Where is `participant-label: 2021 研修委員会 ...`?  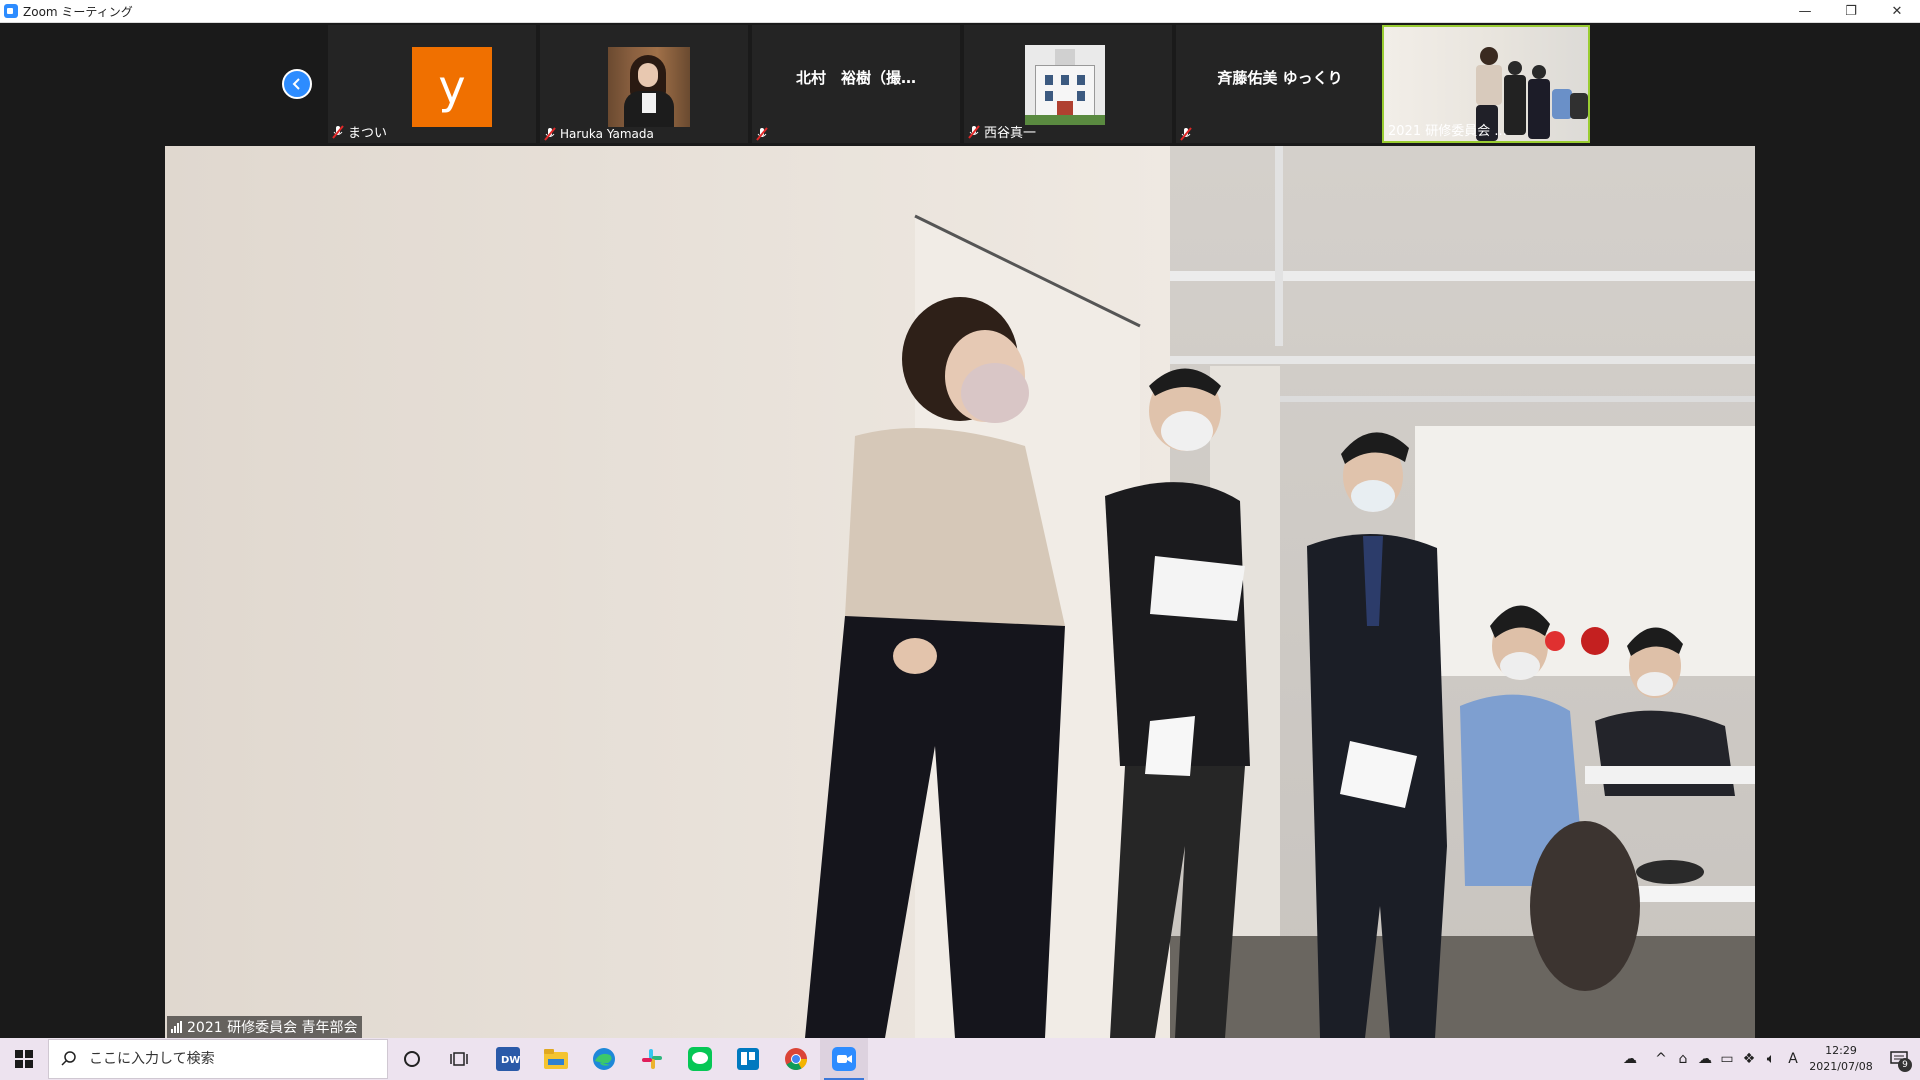
participant-label: 2021 研修委員会 ... is located at coordinates (1447, 129).